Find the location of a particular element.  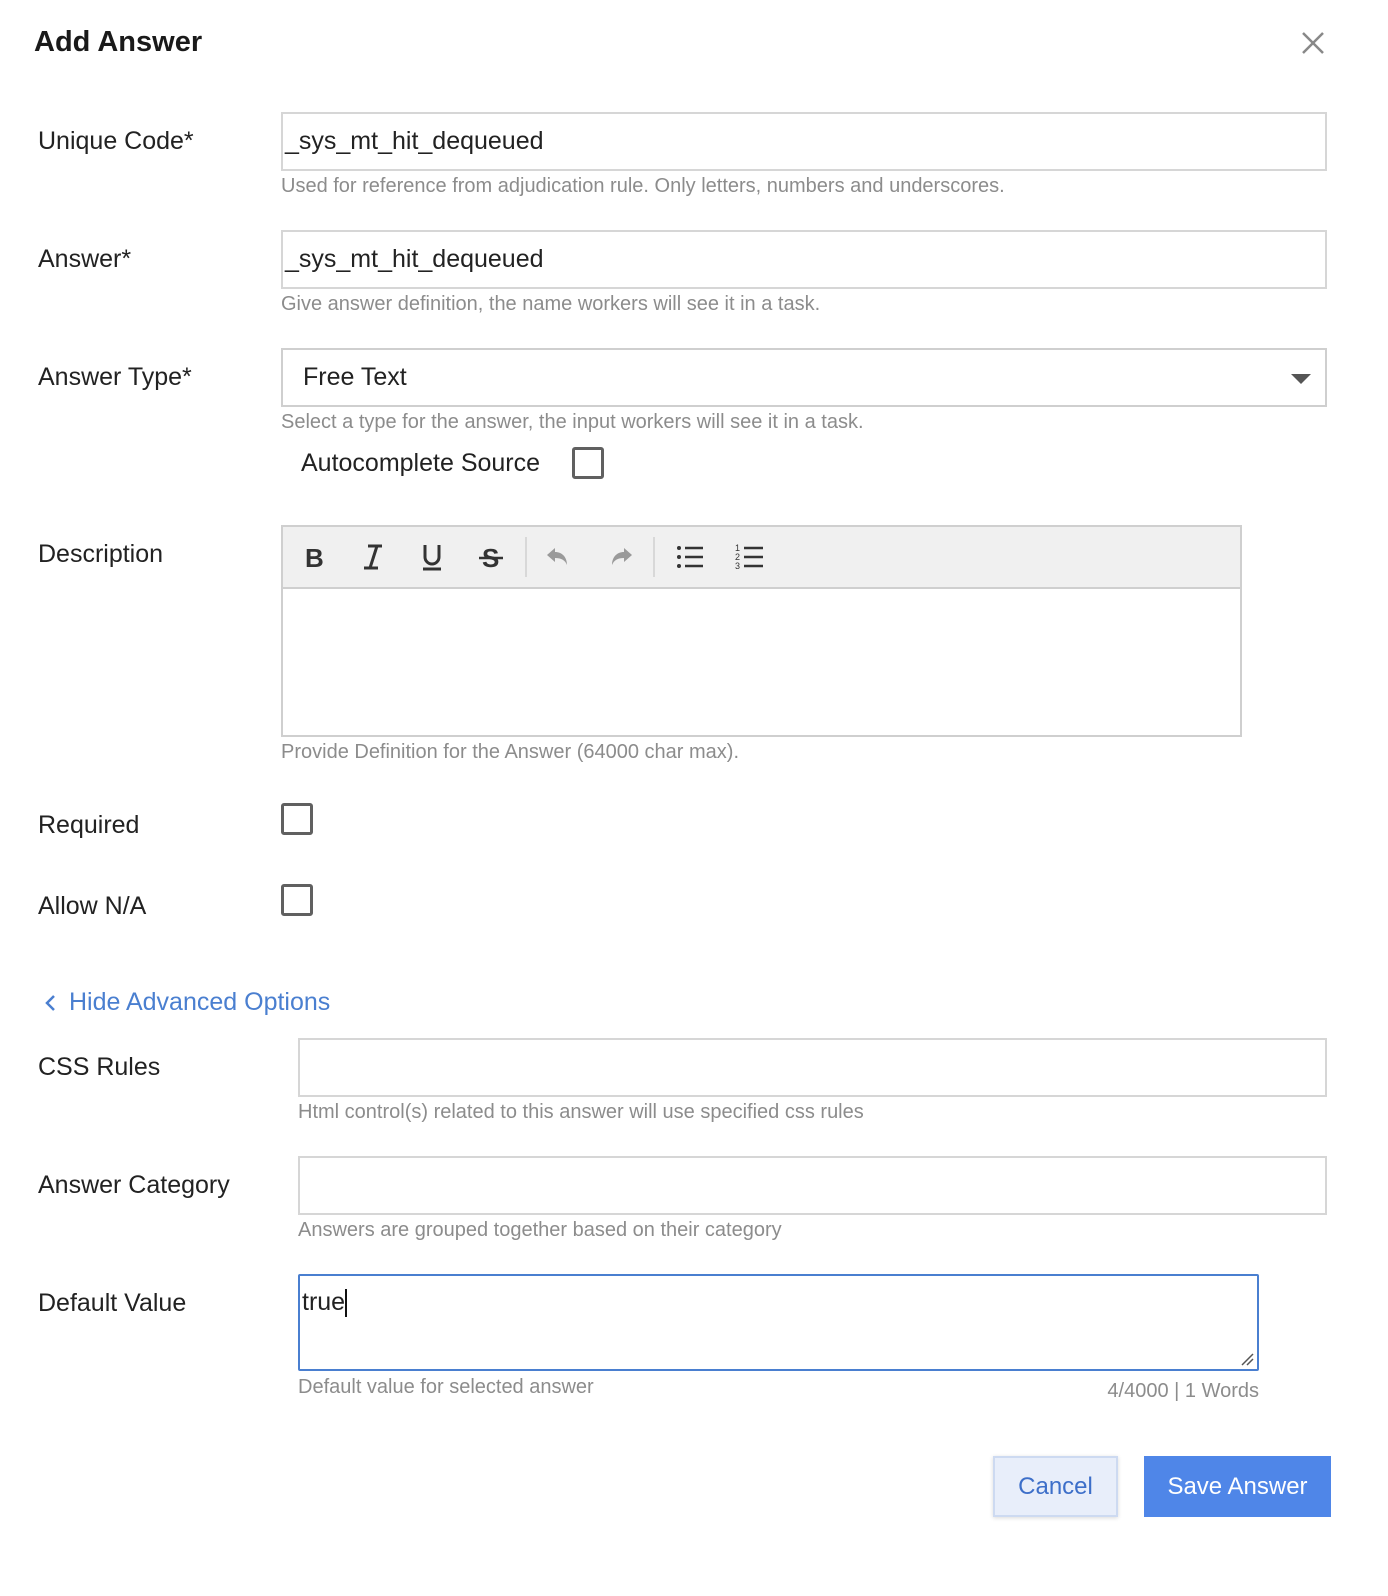

italic-button is located at coordinates (373, 557).